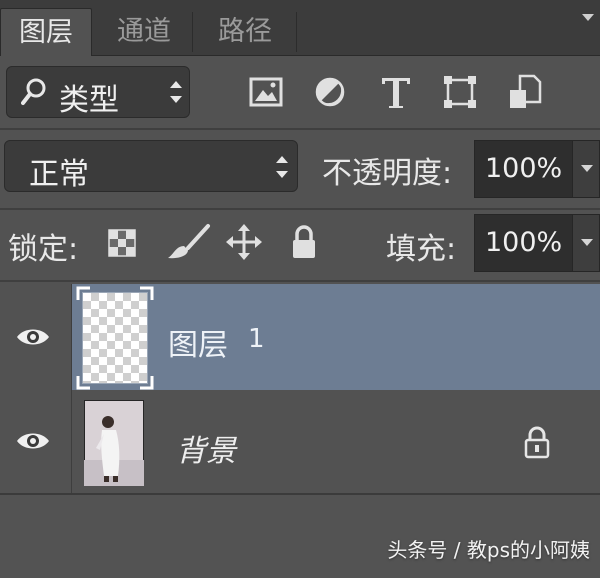 Image resolution: width=600 pixels, height=578 pixels. Describe the element at coordinates (46, 32) in the screenshot. I see `tab-layers: 图层` at that location.